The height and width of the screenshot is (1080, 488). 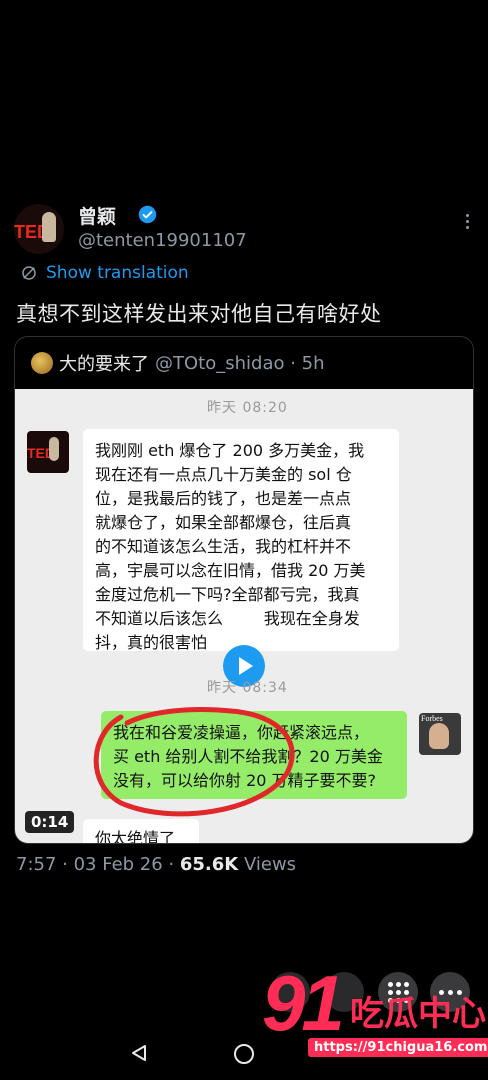 I want to click on chat-line: 现在还有一点点几十万美金的 sol 仓, so click(x=223, y=474).